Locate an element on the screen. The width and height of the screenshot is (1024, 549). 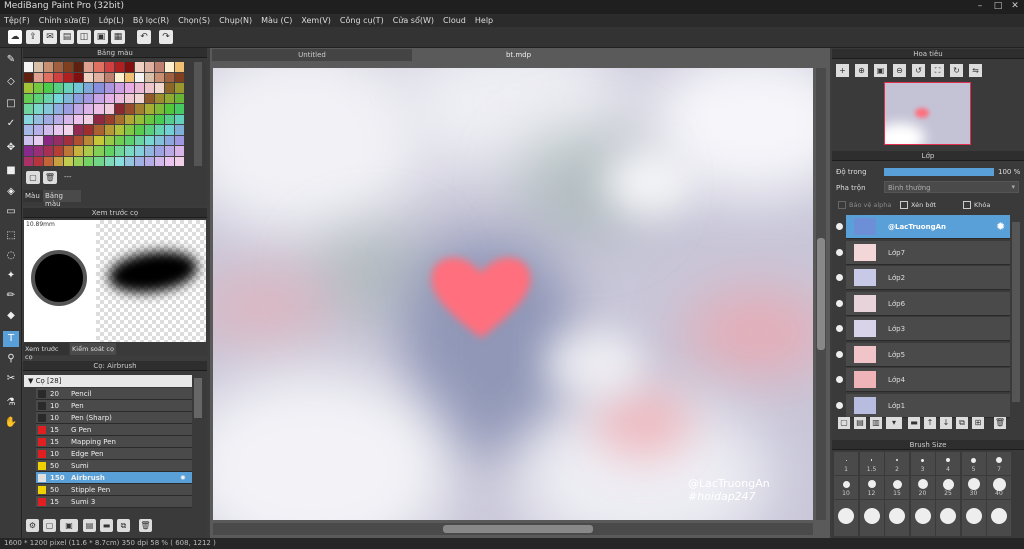
menu-window: Cửa sổ(W) is located at coordinates (413, 20).